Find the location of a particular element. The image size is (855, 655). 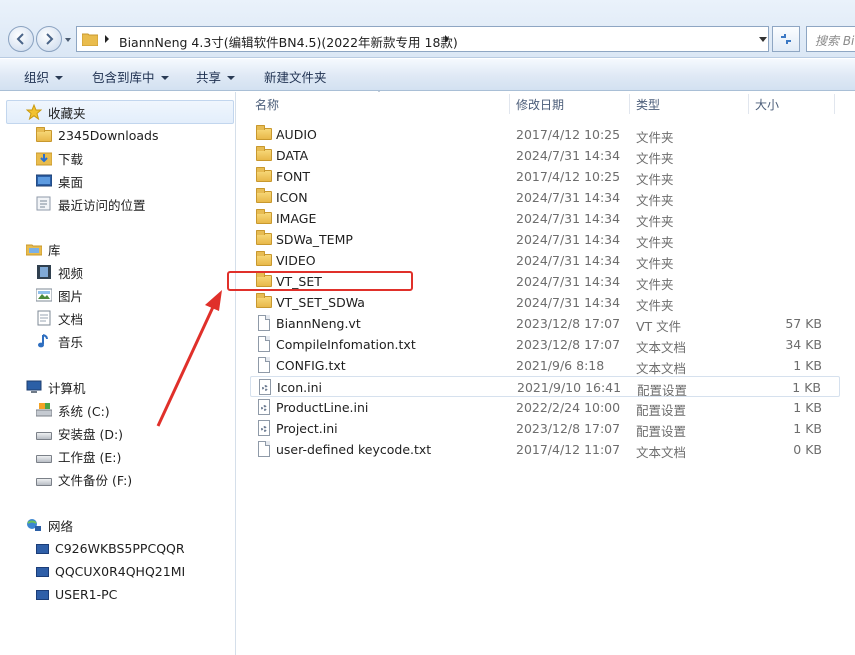

nav-libraries-label: 库 is located at coordinates (54, 250).